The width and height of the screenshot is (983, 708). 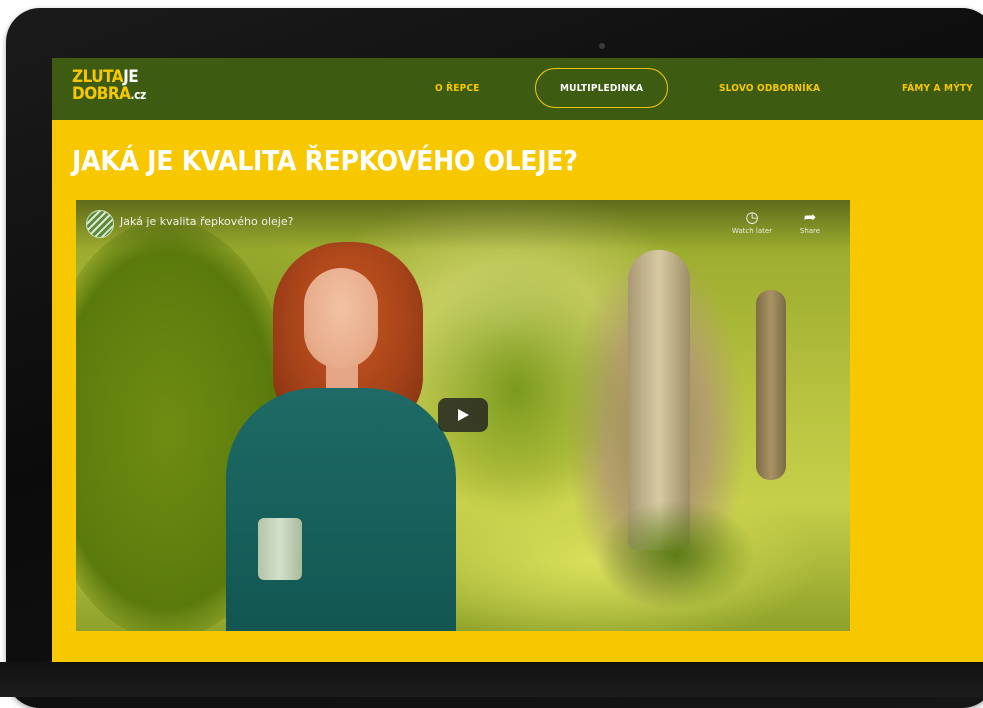 I want to click on video-presenter-shirt, so click(x=341, y=509).